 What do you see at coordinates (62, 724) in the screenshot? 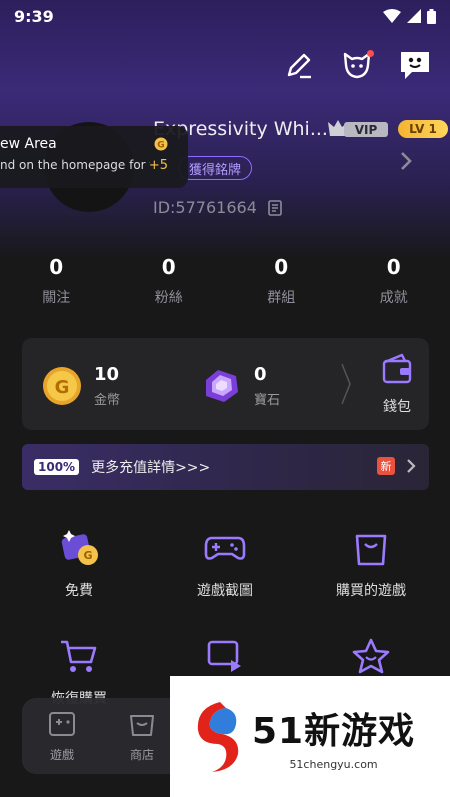
I see `game-icon` at bounding box center [62, 724].